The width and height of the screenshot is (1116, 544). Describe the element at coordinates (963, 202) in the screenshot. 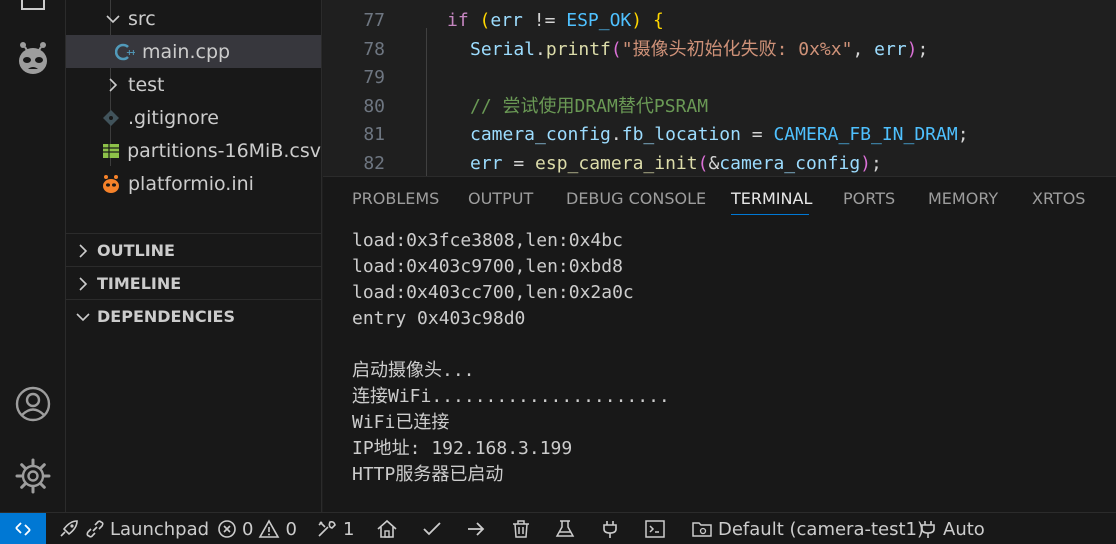

I see `tab-memory: MEMORY` at that location.